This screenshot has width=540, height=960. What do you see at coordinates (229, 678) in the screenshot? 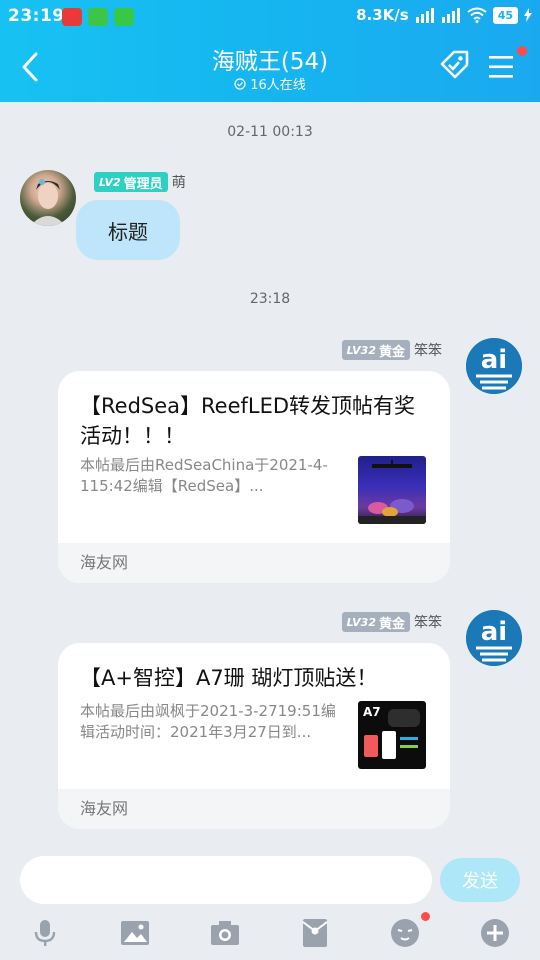
I see `card-title: 【A+智控】A7珊 瑚灯顶贴送！` at bounding box center [229, 678].